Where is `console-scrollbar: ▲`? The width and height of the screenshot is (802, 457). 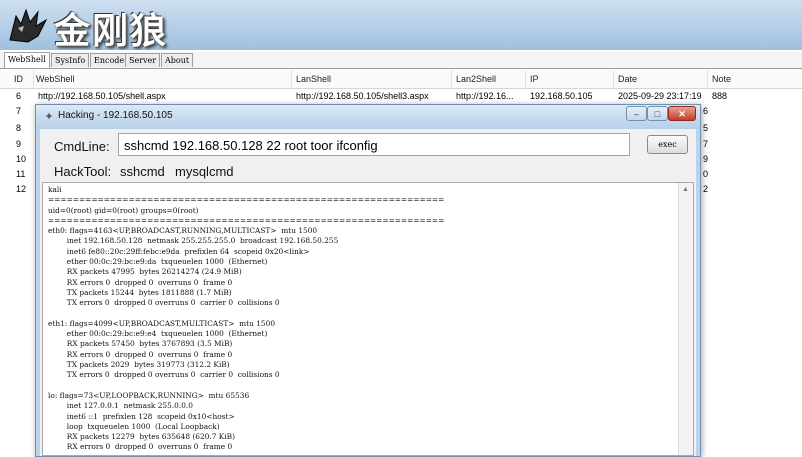 console-scrollbar: ▲ is located at coordinates (685, 319).